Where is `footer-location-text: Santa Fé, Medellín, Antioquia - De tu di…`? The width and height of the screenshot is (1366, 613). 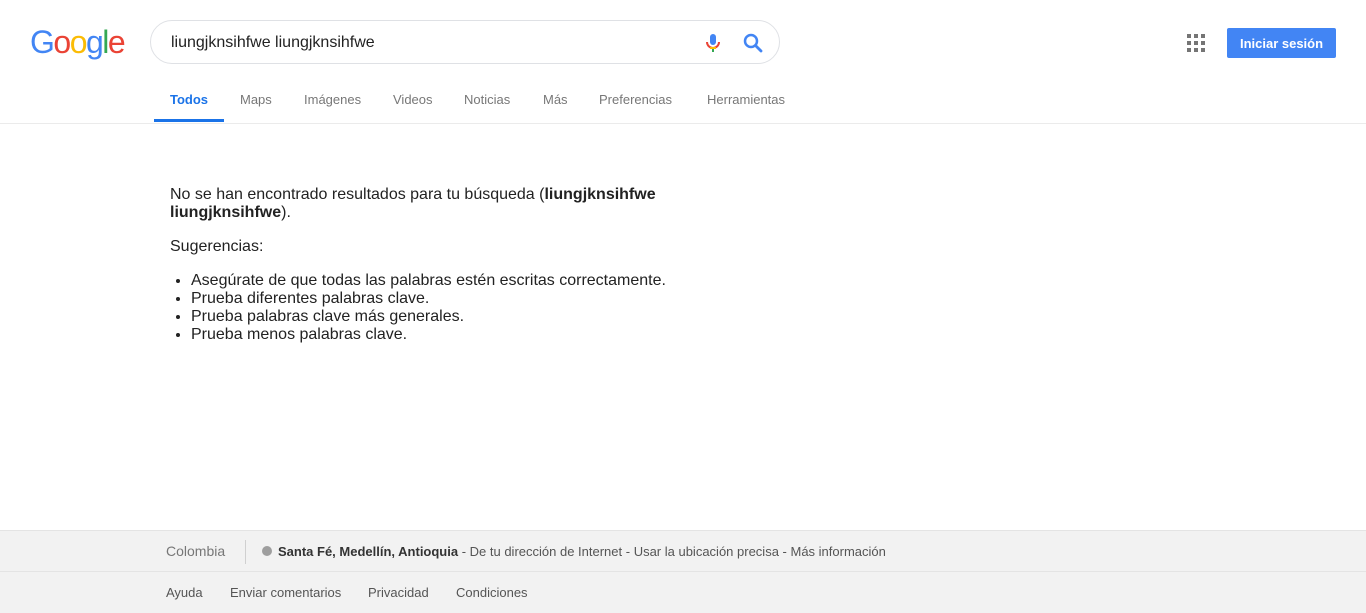 footer-location-text: Santa Fé, Medellín, Antioquia - De tu di… is located at coordinates (582, 551).